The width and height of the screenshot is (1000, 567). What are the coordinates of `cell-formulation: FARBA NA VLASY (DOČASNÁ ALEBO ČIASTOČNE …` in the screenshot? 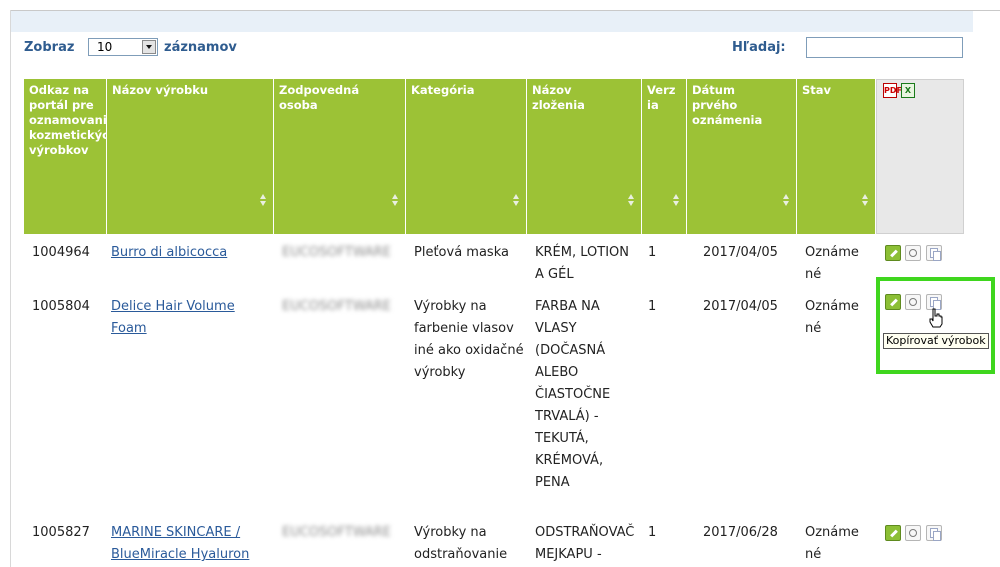 It's located at (573, 394).